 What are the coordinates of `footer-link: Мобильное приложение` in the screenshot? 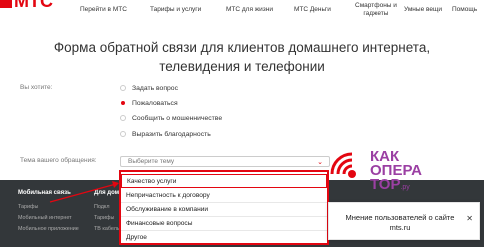 It's located at (48, 229).